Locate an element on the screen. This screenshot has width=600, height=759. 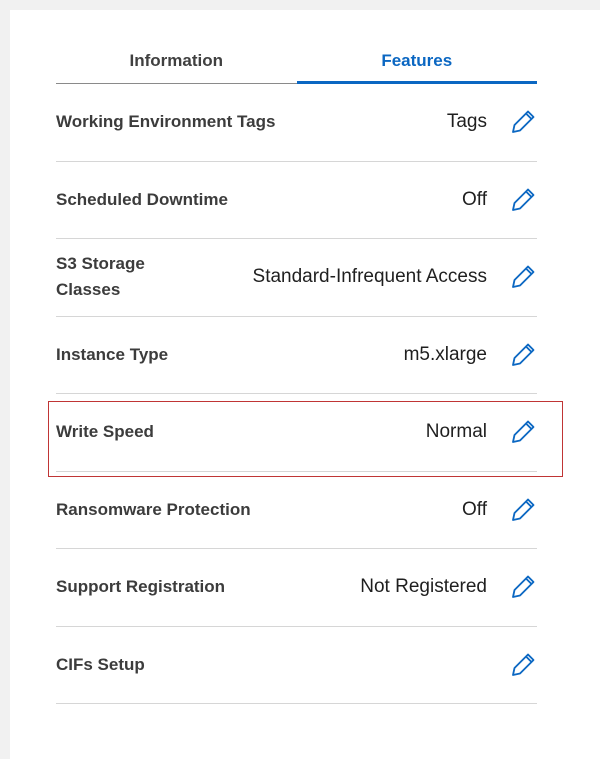
row-value: Standard-Infrequent Access is located at coordinates (369, 277).